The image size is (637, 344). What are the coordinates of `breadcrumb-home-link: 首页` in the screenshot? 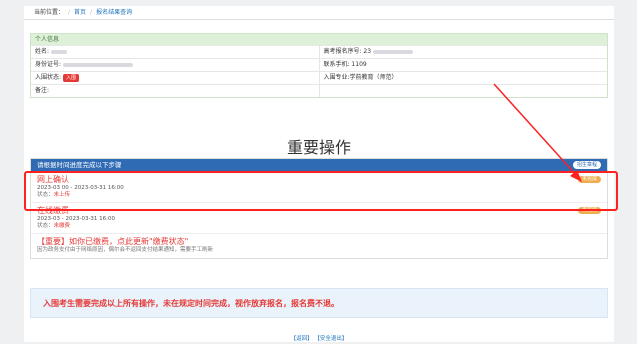 It's located at (80, 12).